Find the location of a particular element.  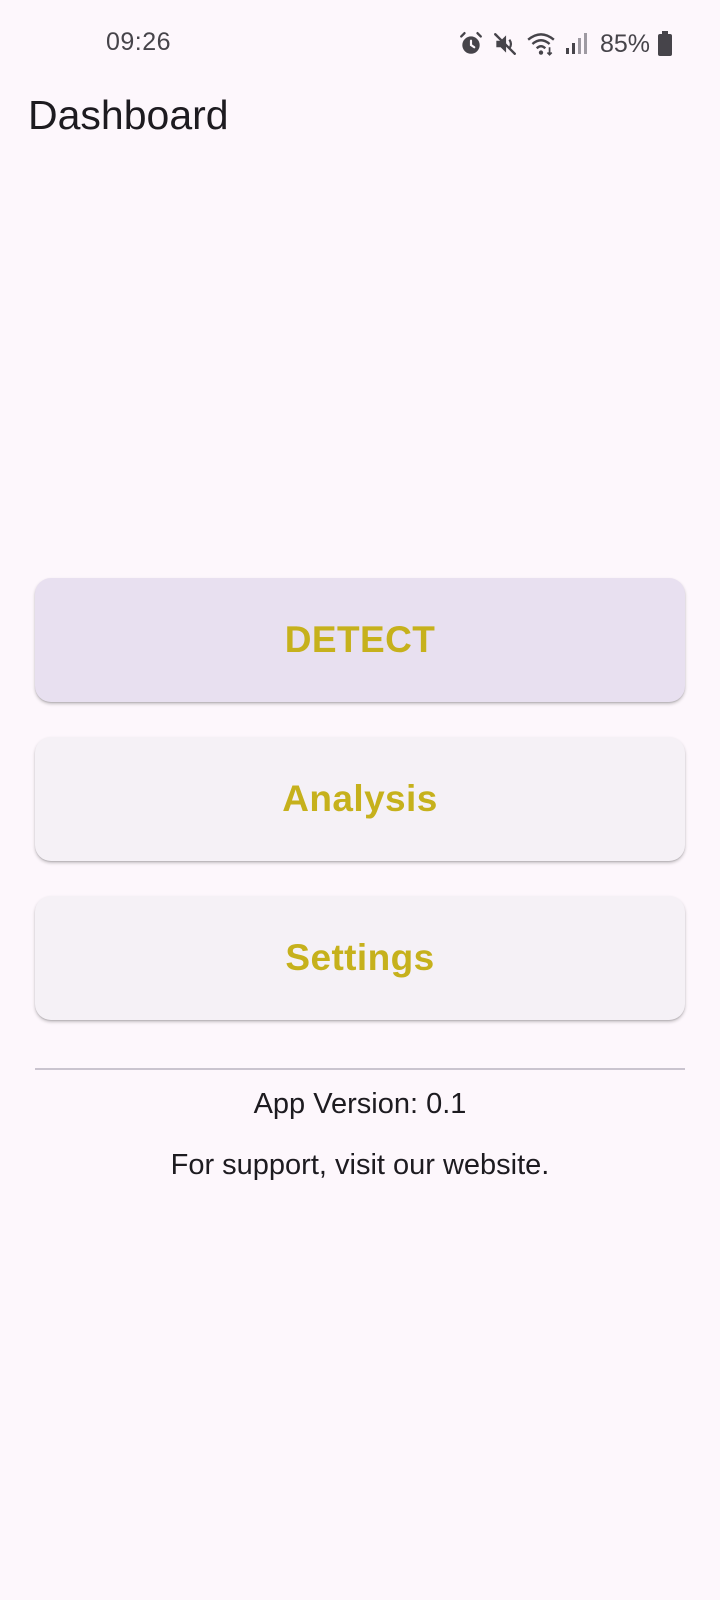

signal-icon is located at coordinates (576, 44).